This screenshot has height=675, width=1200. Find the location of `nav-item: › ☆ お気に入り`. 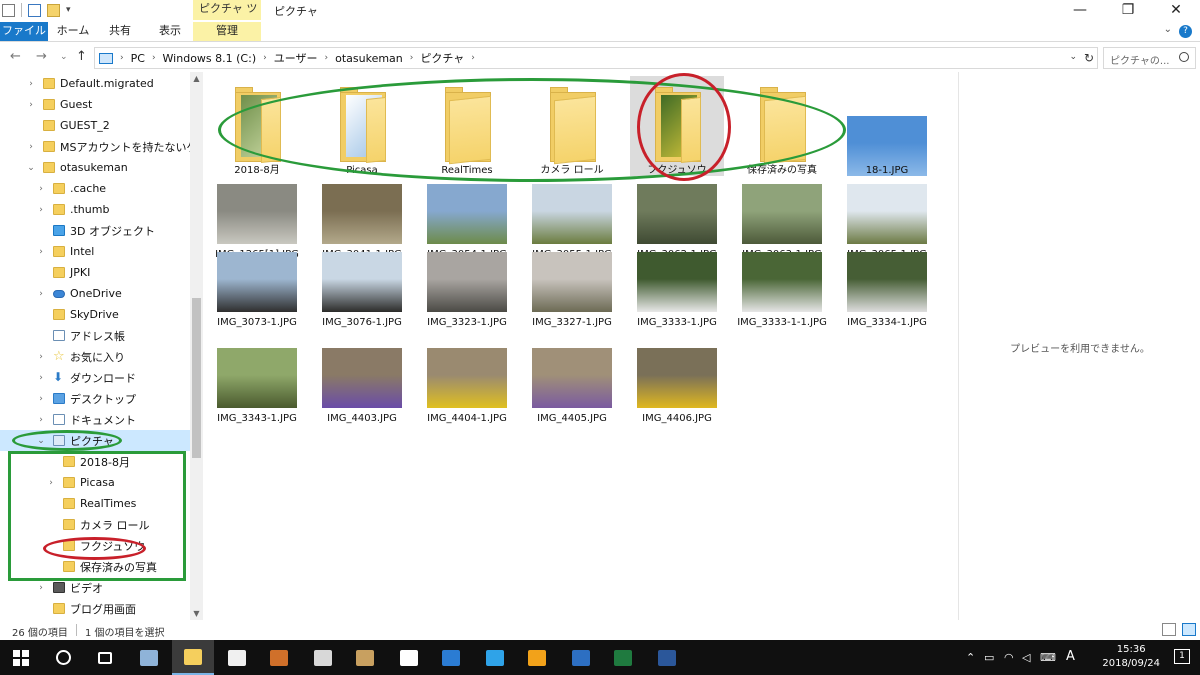

nav-item: › ☆ お気に入り is located at coordinates (95, 356).